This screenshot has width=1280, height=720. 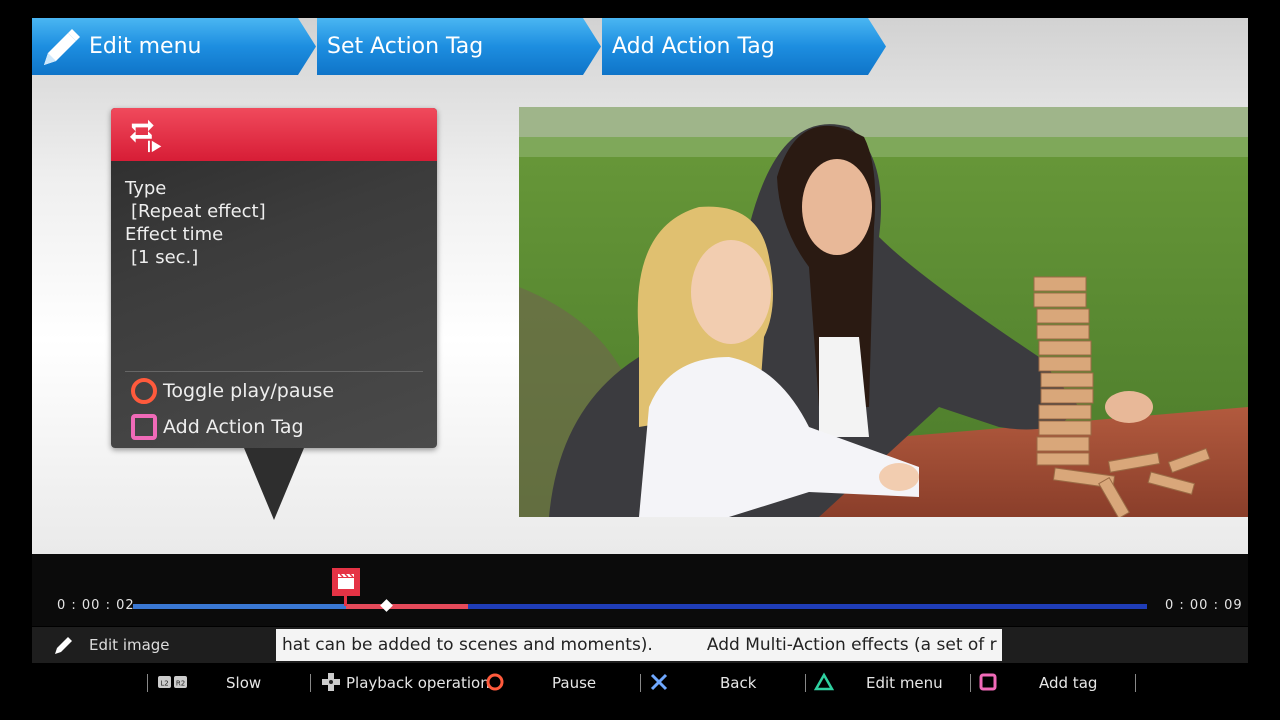 What do you see at coordinates (345, 582) in the screenshot?
I see `action-tag-marker-icon` at bounding box center [345, 582].